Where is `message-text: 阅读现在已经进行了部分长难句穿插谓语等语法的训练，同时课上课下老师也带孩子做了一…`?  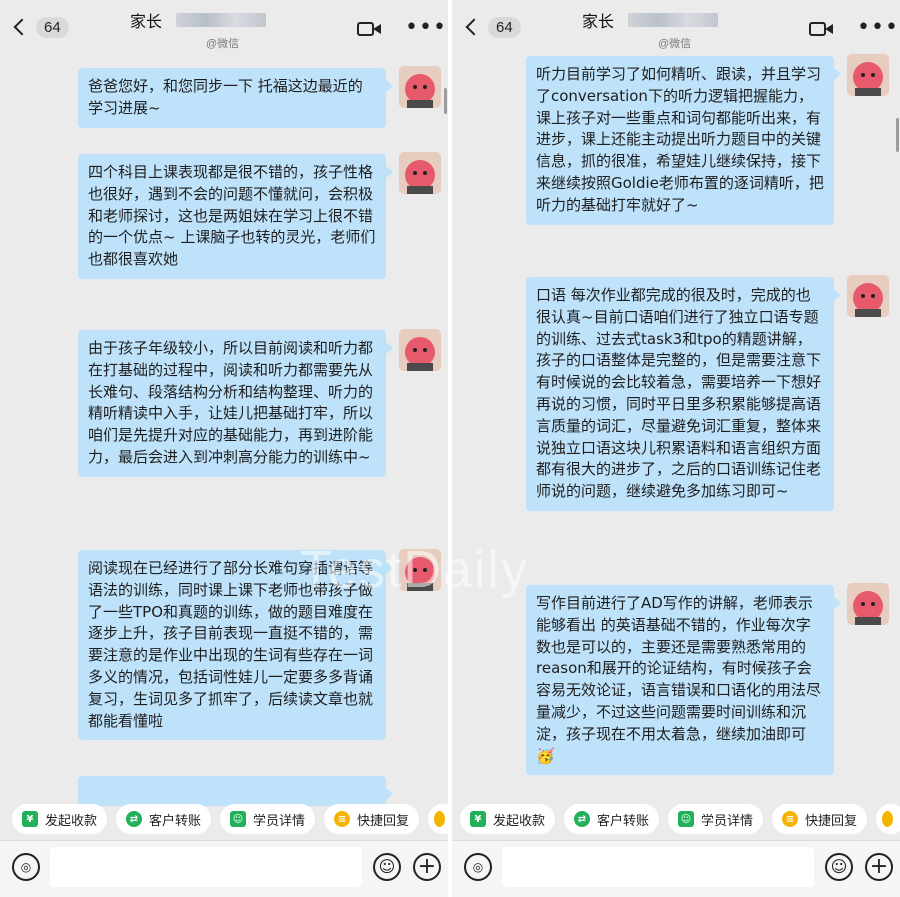
message-text: 阅读现在已经进行了部分长难句穿插谓语等语法的训练，同时课上课下老师也带孩子做了一… is located at coordinates (231, 644).